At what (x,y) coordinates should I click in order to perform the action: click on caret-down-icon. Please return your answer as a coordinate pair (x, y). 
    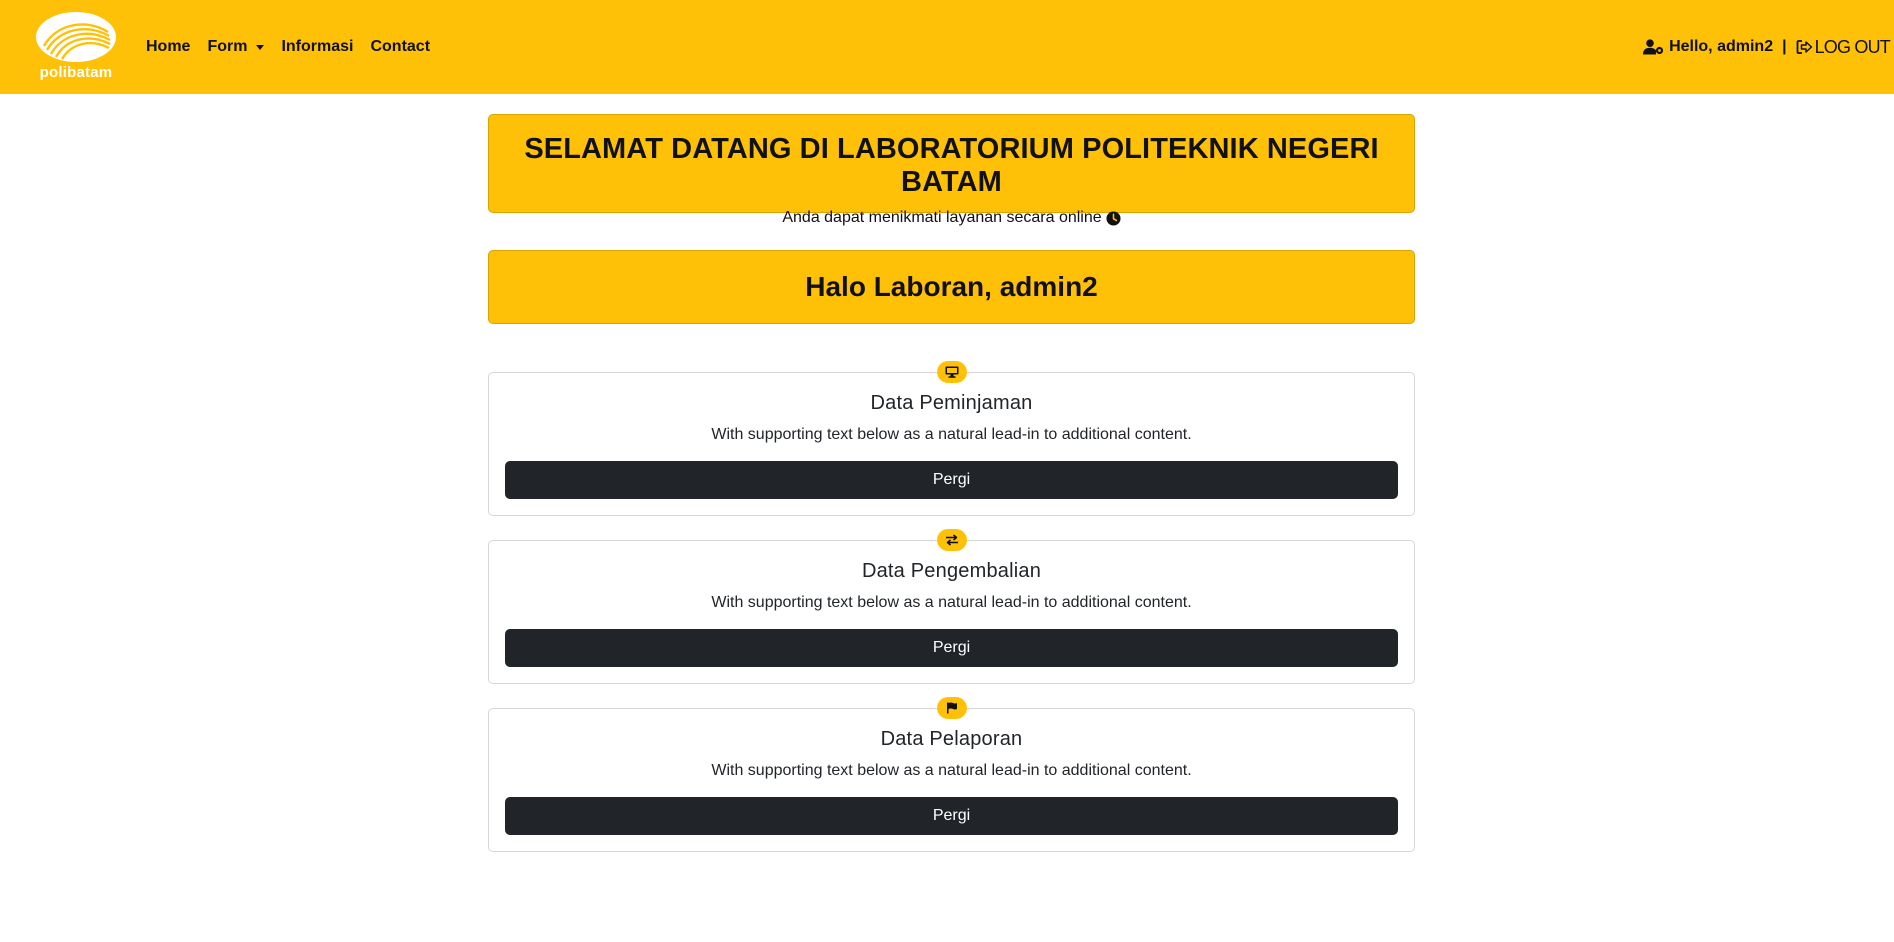
    Looking at the image, I should click on (260, 47).